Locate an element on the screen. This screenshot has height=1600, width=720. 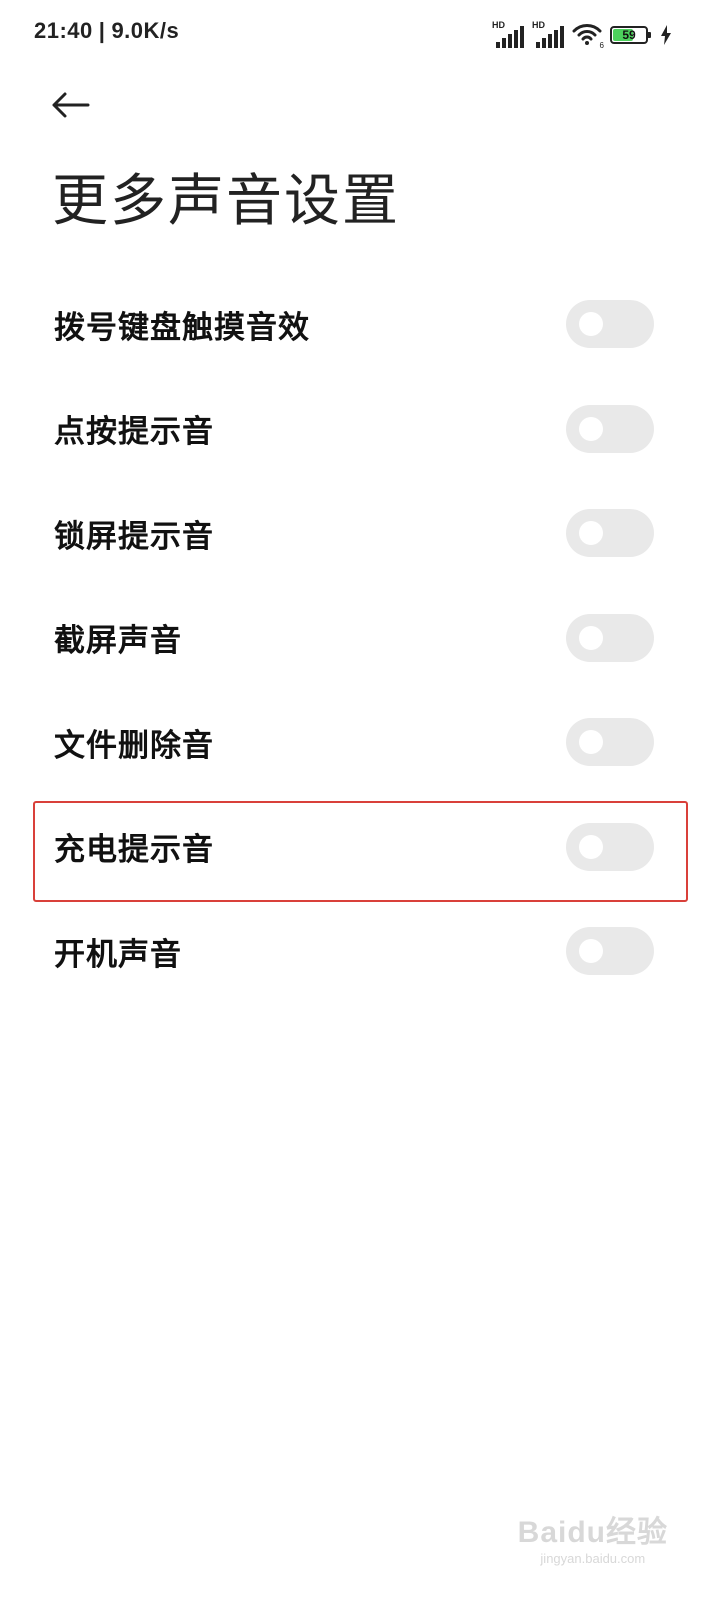
setting-row-boot-sound: 开机声音 is located at coordinates (360, 951).